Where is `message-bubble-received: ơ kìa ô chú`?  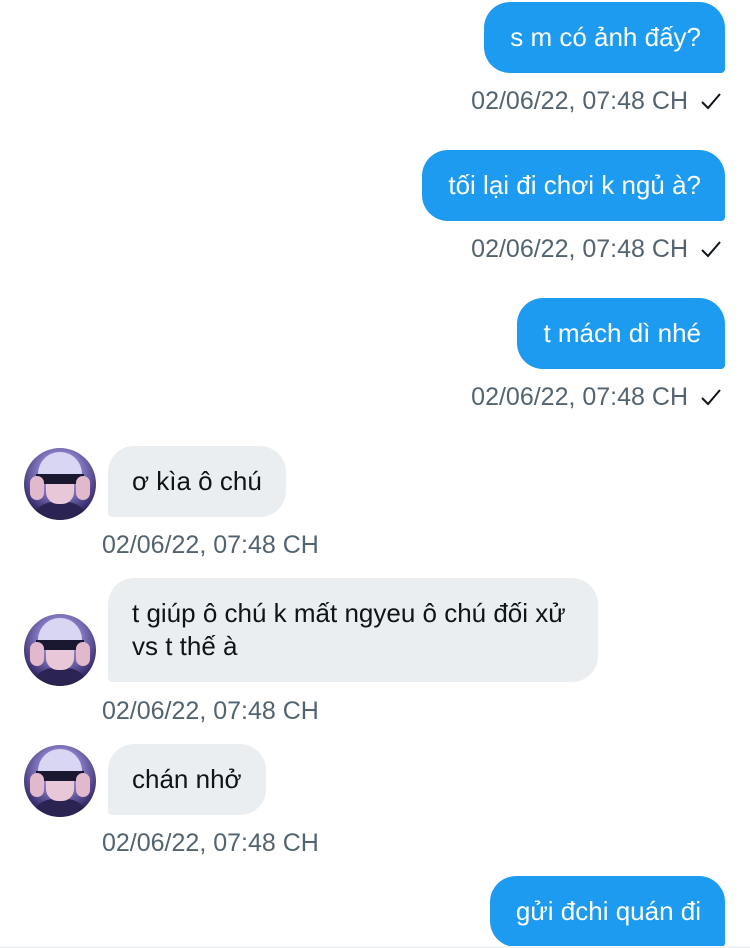
message-bubble-received: ơ kìa ô chú is located at coordinates (197, 481).